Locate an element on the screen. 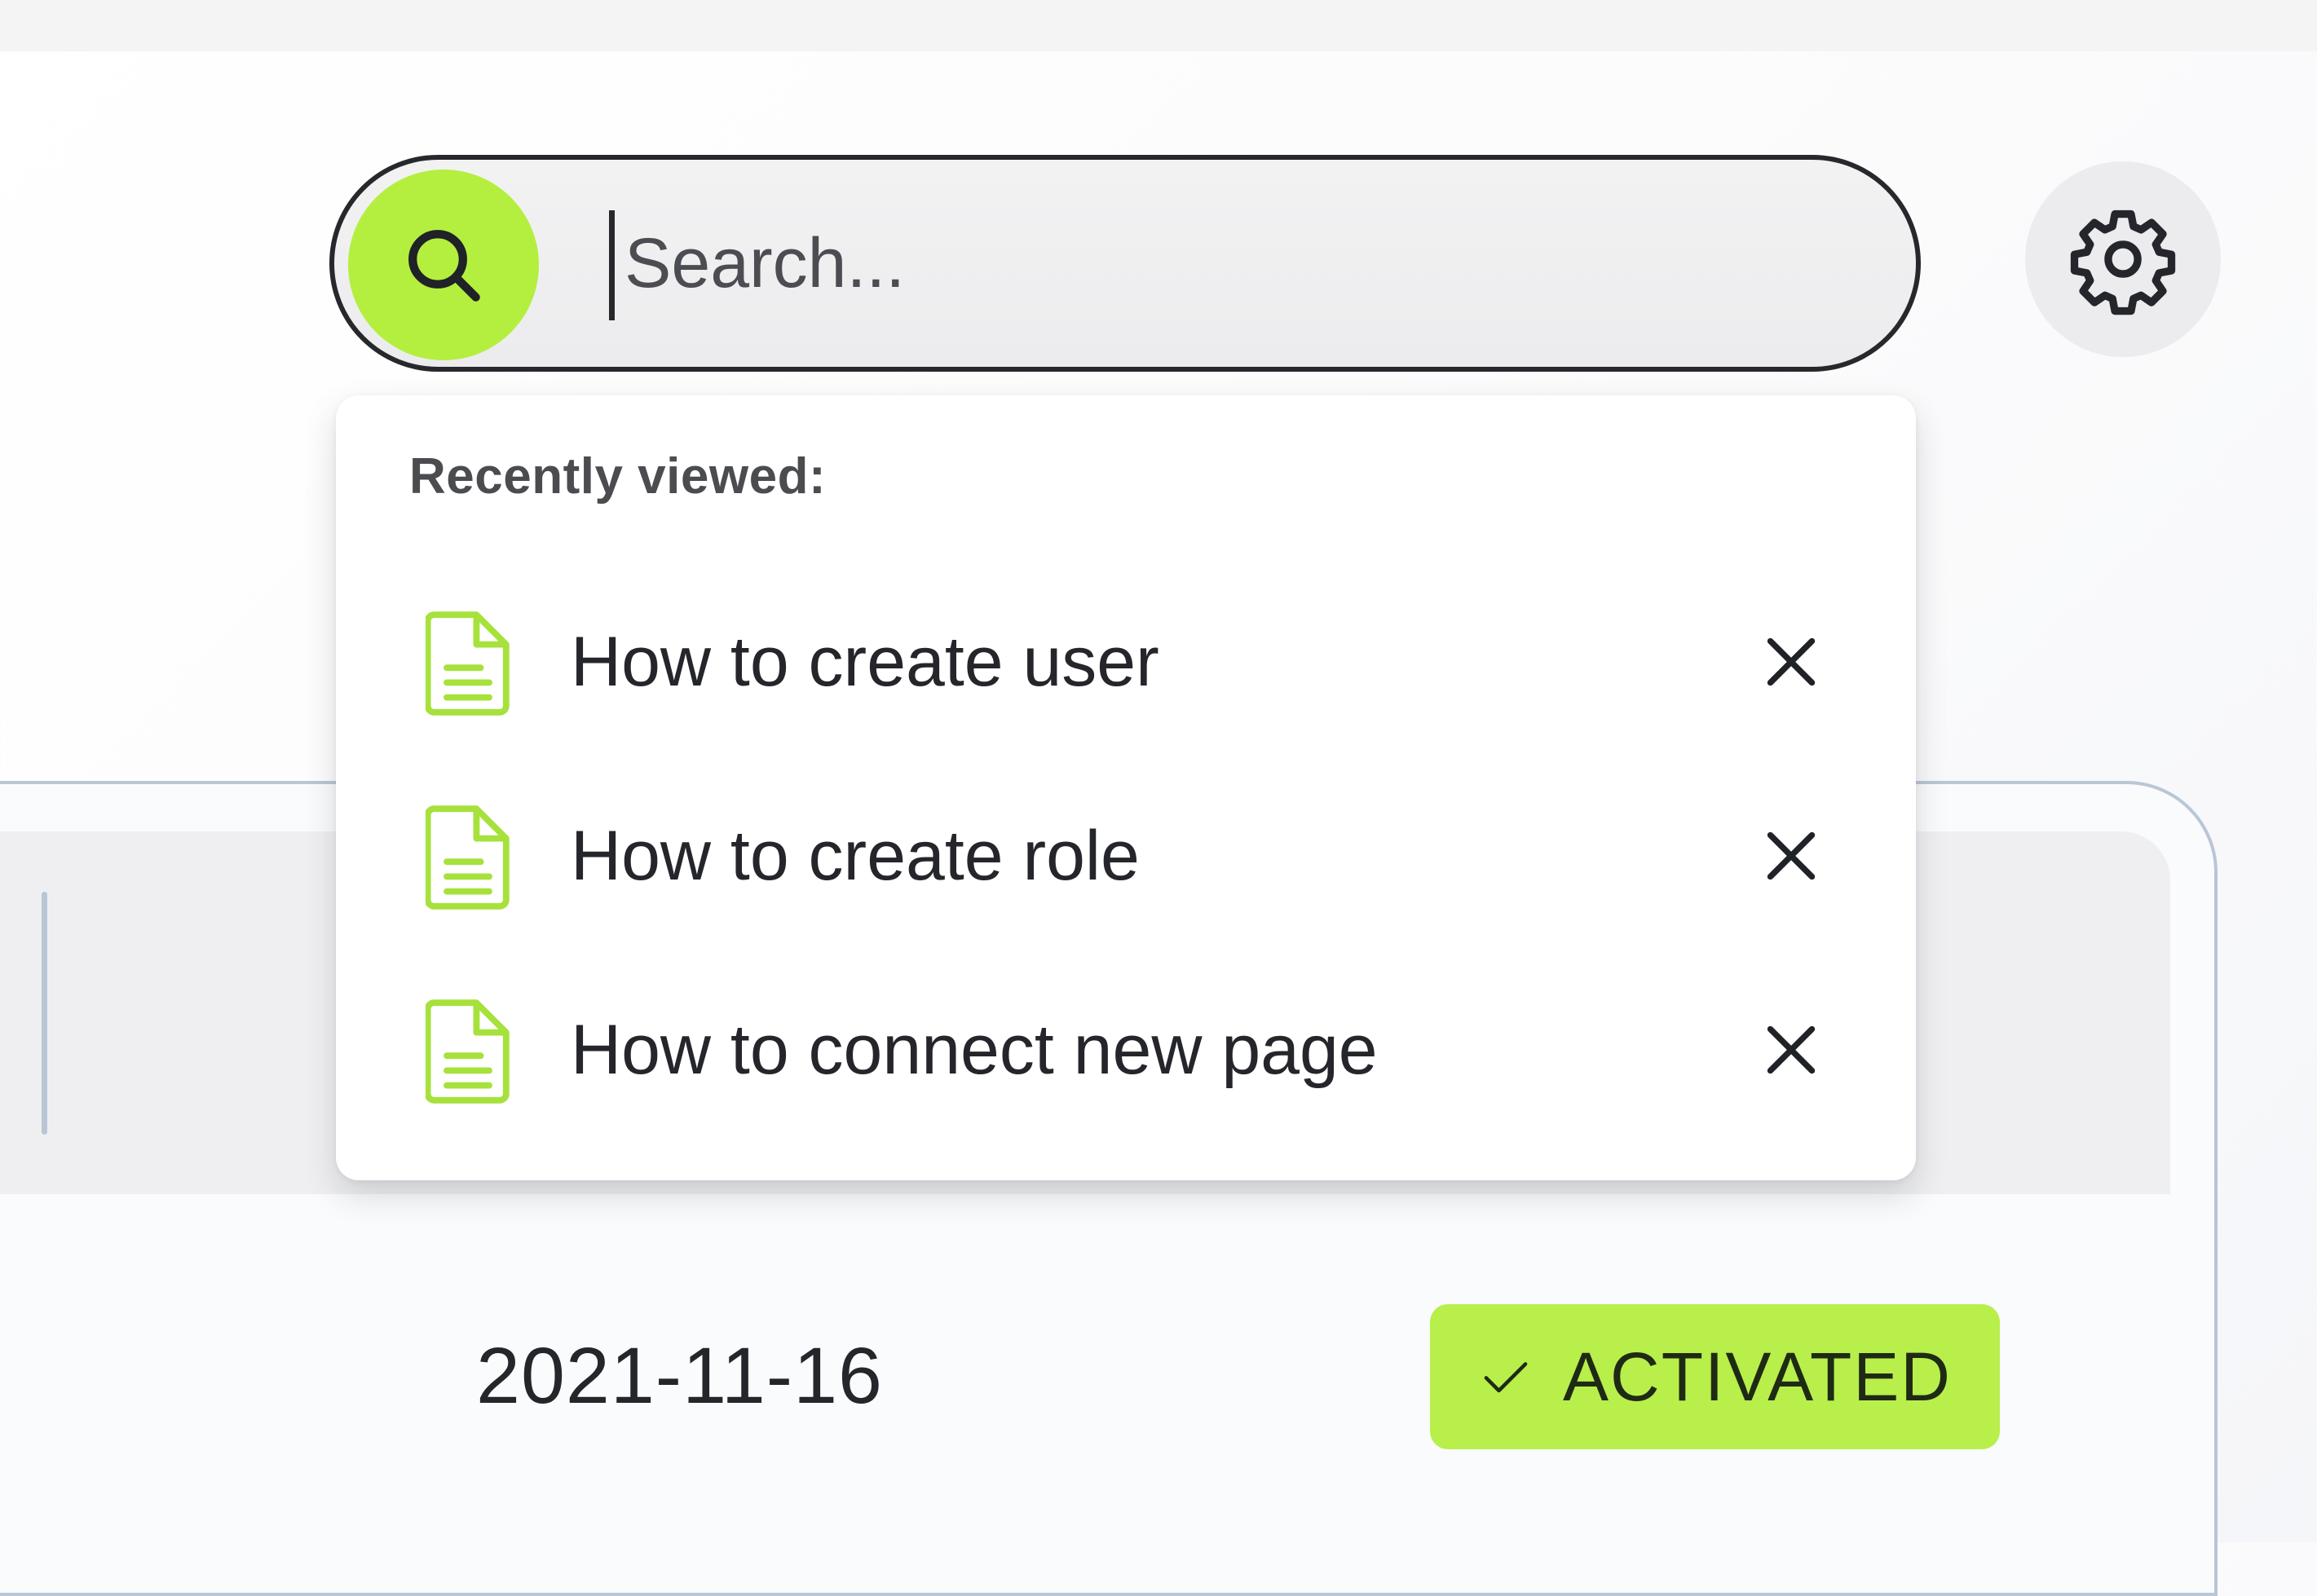 The height and width of the screenshot is (1596, 2317). search-bar is located at coordinates (1125, 263).